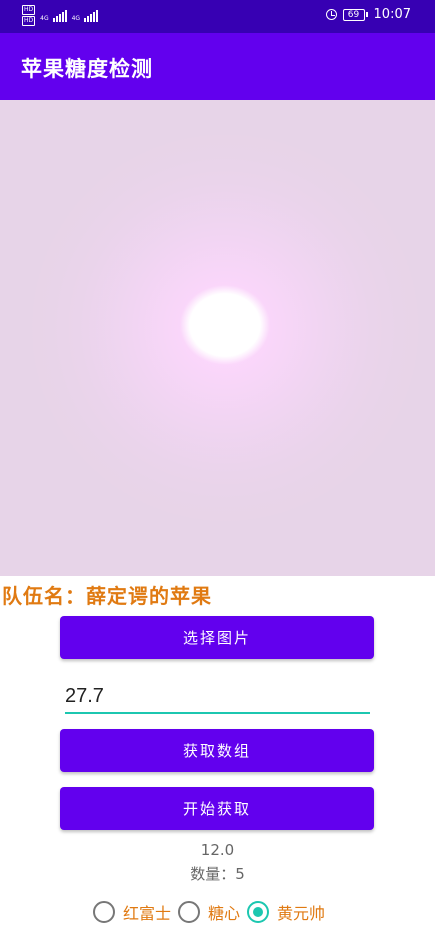 The height and width of the screenshot is (941, 435). Describe the element at coordinates (107, 596) in the screenshot. I see `team-name-label: 队伍名：薛定谔的苹果` at that location.